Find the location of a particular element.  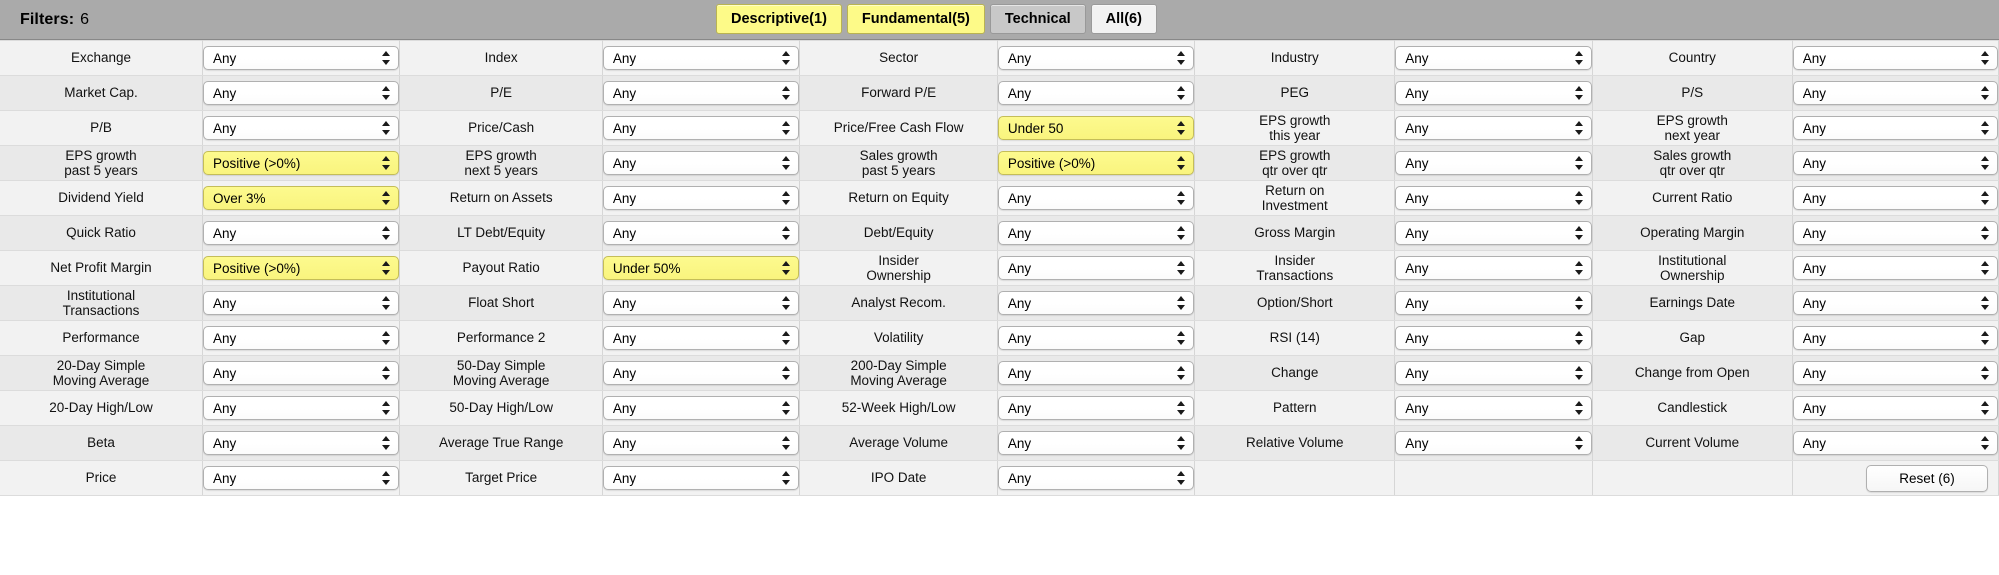

filter-select-50-day-high-low: Any is located at coordinates (701, 408).